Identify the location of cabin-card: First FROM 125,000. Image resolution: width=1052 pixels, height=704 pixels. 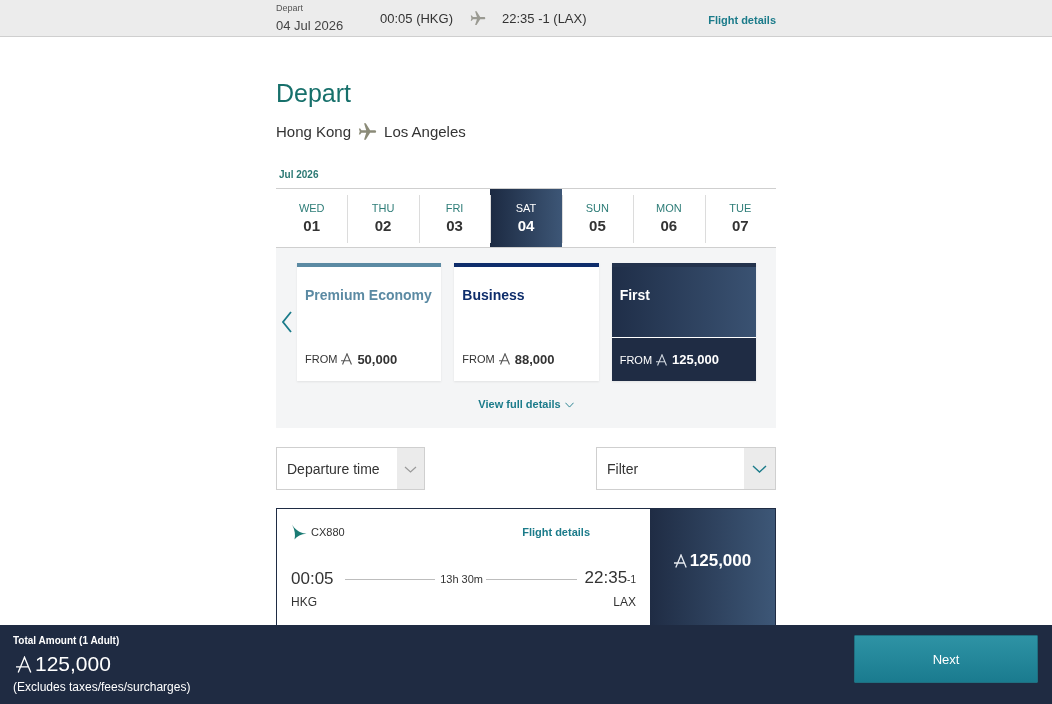
(683, 322).